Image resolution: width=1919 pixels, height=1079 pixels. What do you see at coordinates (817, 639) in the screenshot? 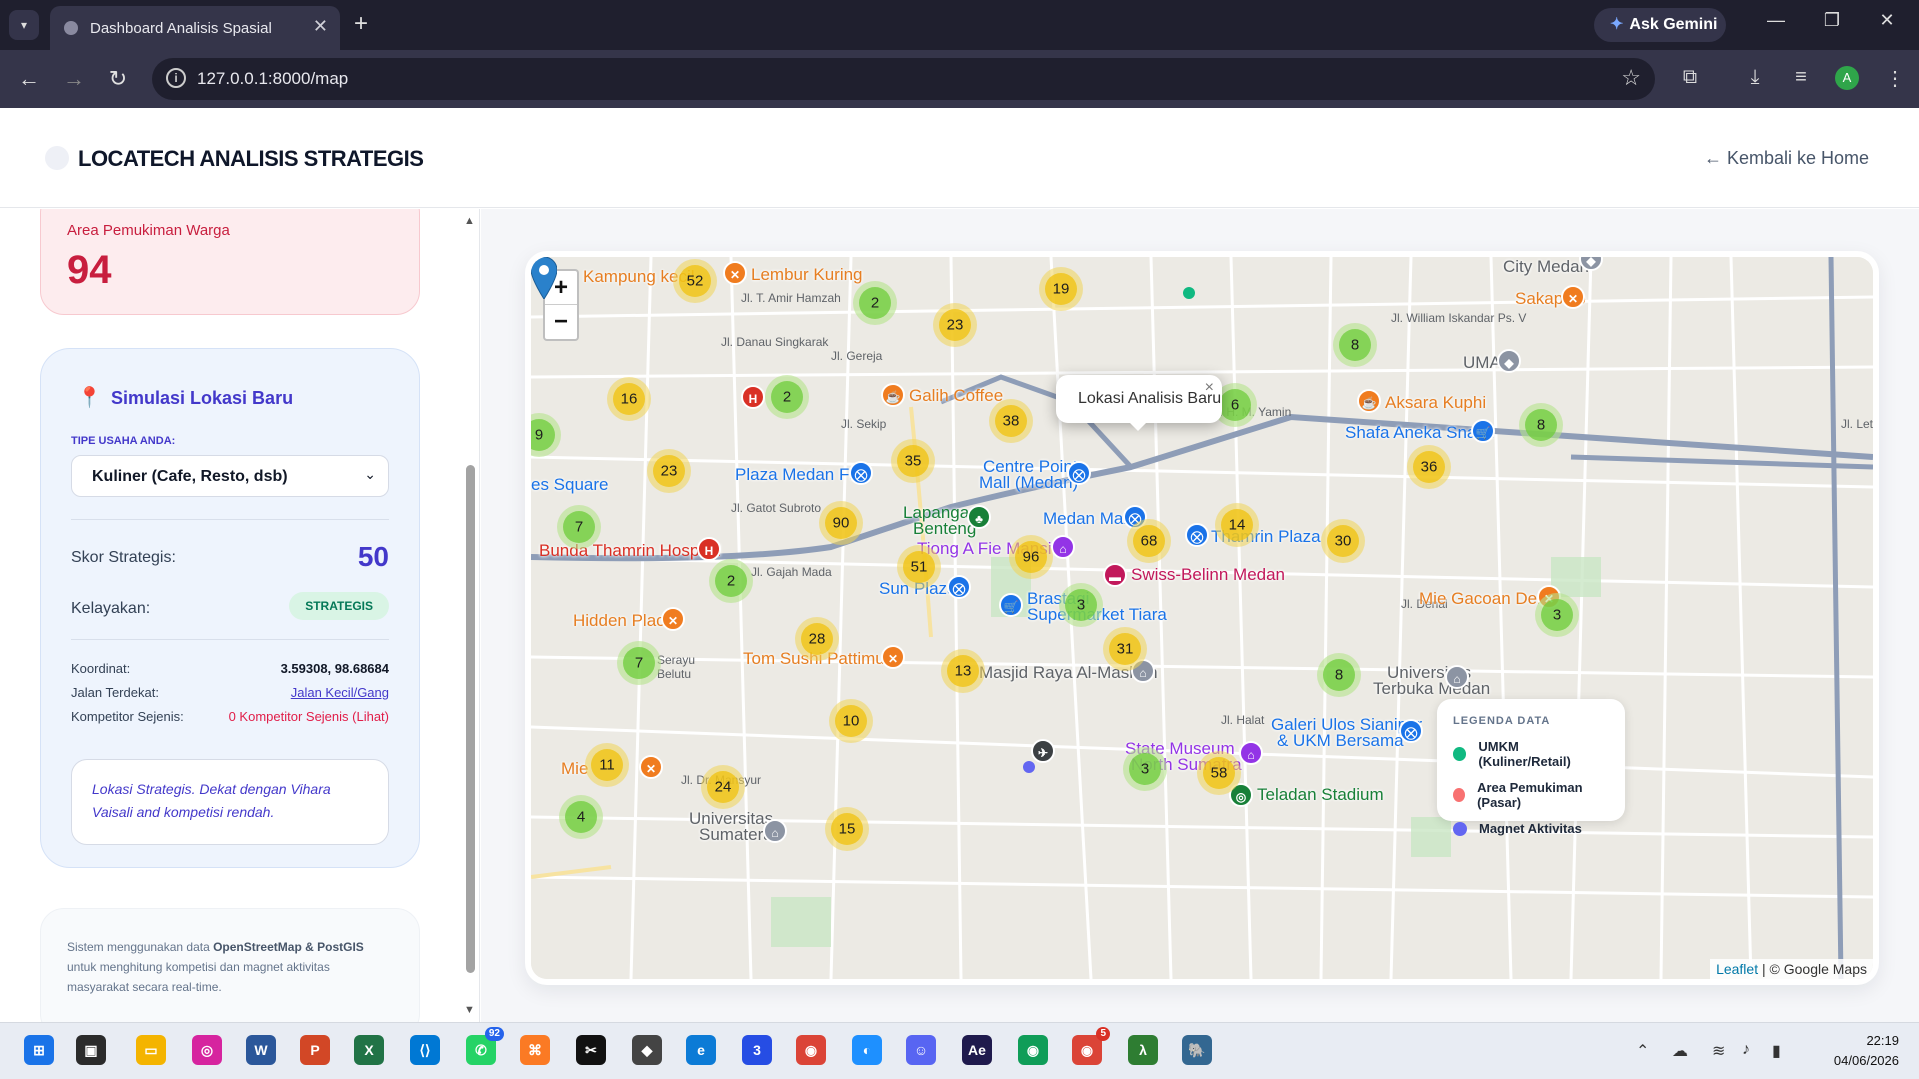
I see `cluster-marker: 28` at bounding box center [817, 639].